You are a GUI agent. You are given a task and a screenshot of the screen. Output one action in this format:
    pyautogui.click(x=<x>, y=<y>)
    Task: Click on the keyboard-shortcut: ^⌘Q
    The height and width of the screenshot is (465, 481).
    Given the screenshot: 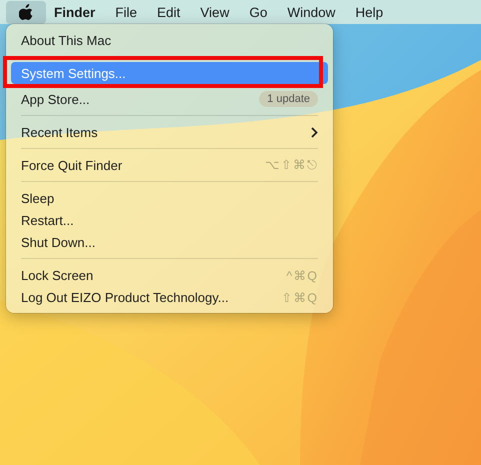 What is the action you would take?
    pyautogui.click(x=302, y=275)
    